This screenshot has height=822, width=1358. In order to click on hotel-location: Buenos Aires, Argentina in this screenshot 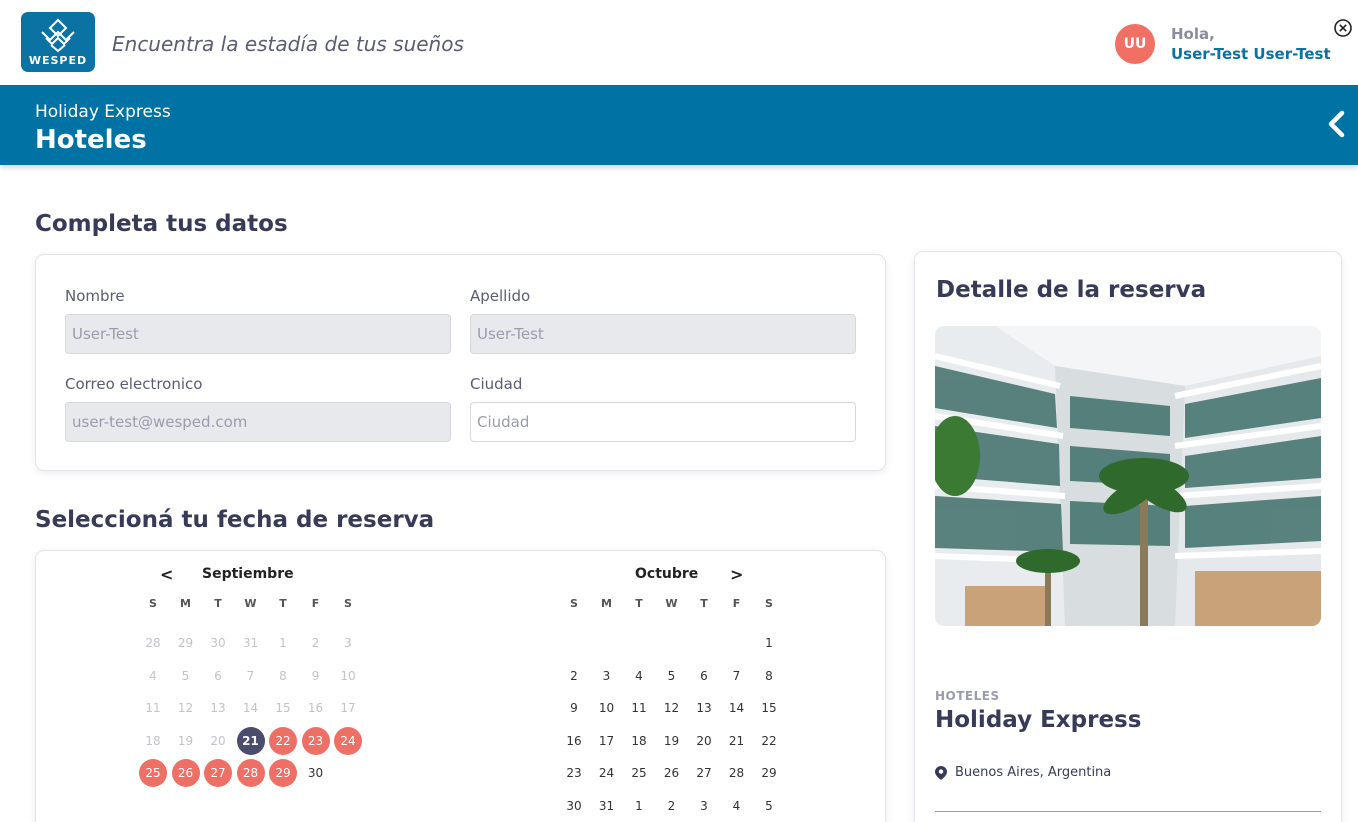, I will do `click(1023, 772)`.